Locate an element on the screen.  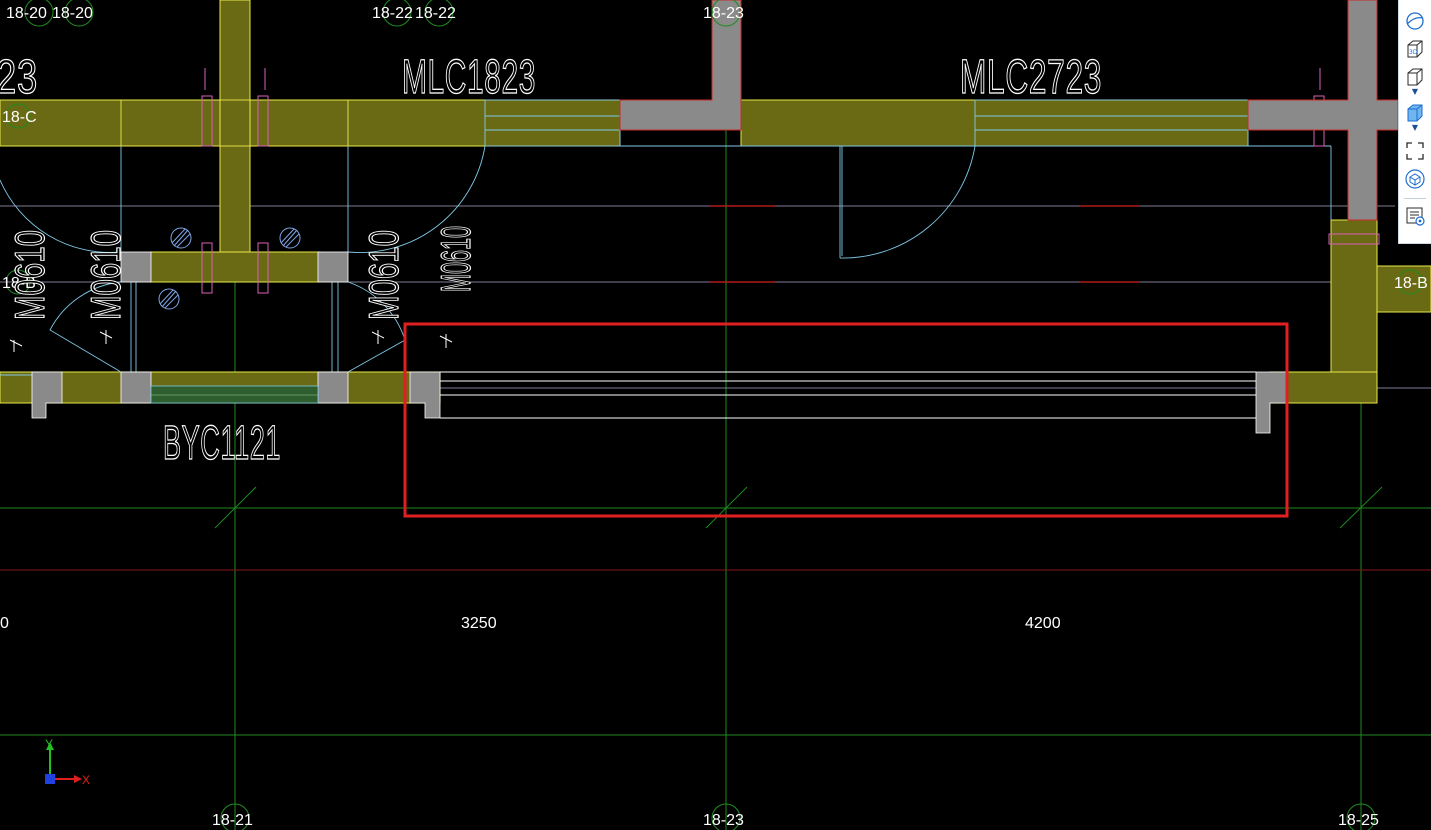
orbit-icon is located at coordinates (1415, 21).